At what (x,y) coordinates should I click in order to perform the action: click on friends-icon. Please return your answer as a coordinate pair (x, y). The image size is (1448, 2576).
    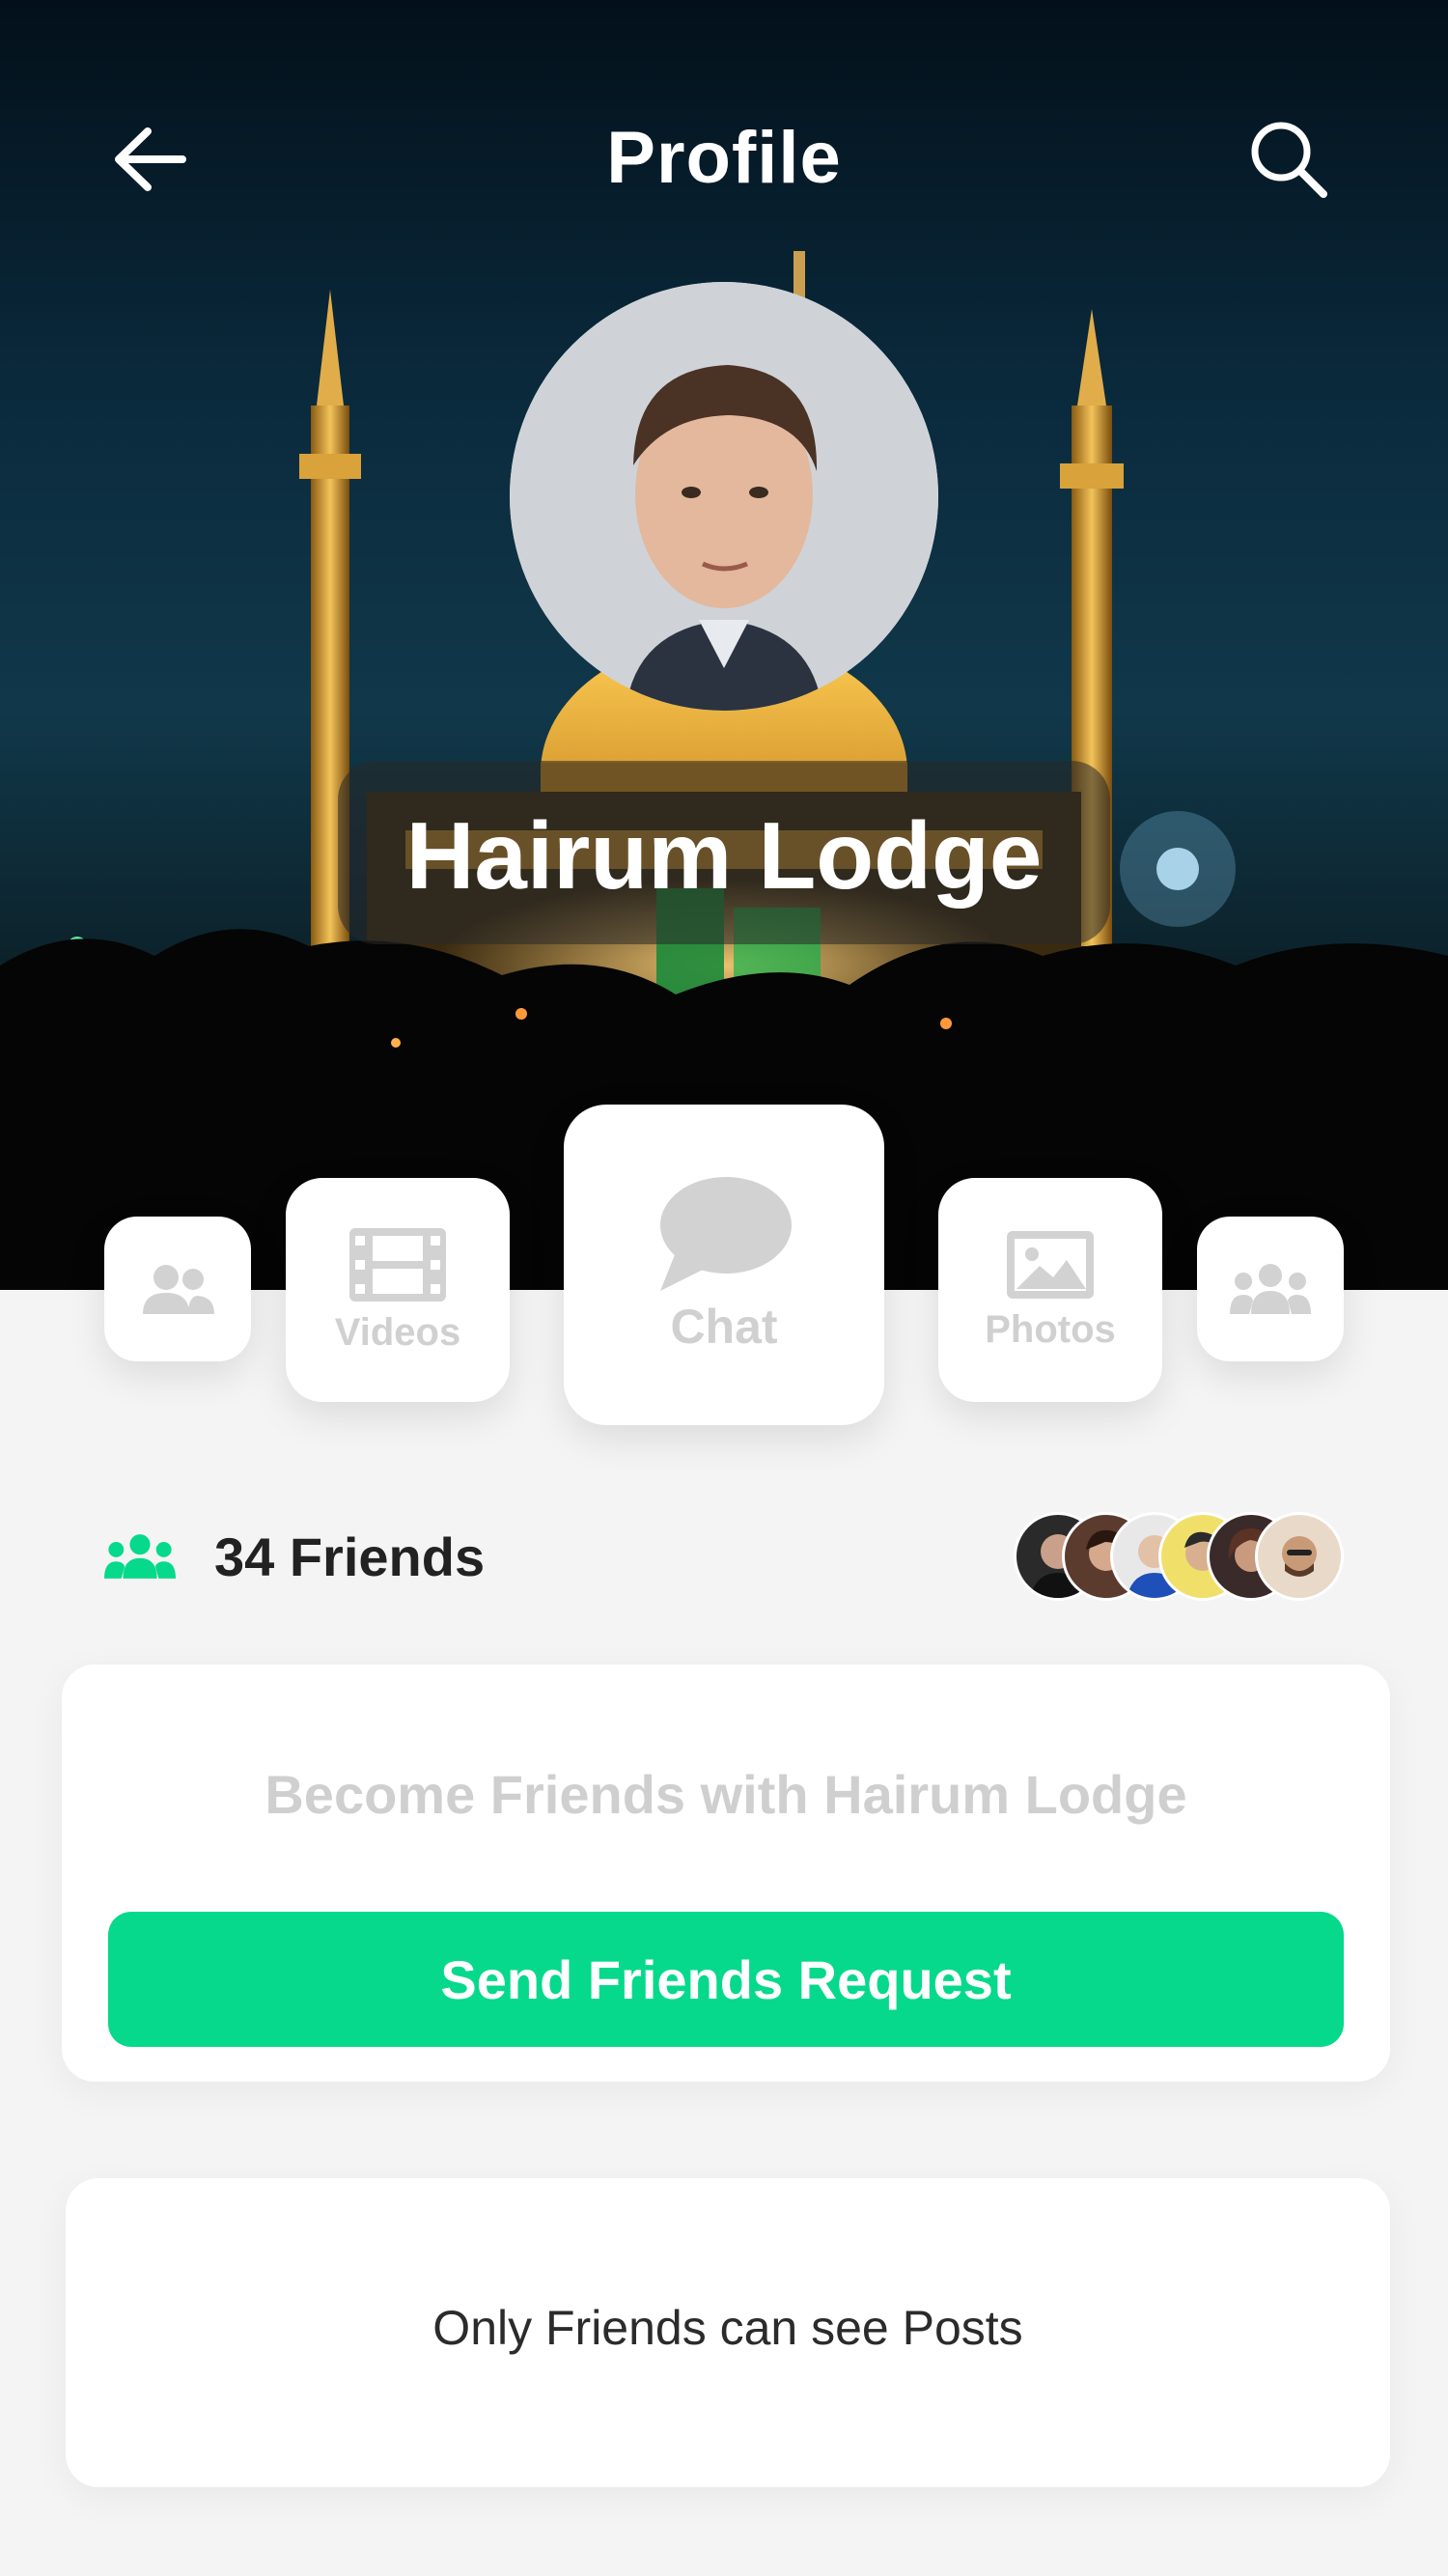
    Looking at the image, I should click on (140, 1557).